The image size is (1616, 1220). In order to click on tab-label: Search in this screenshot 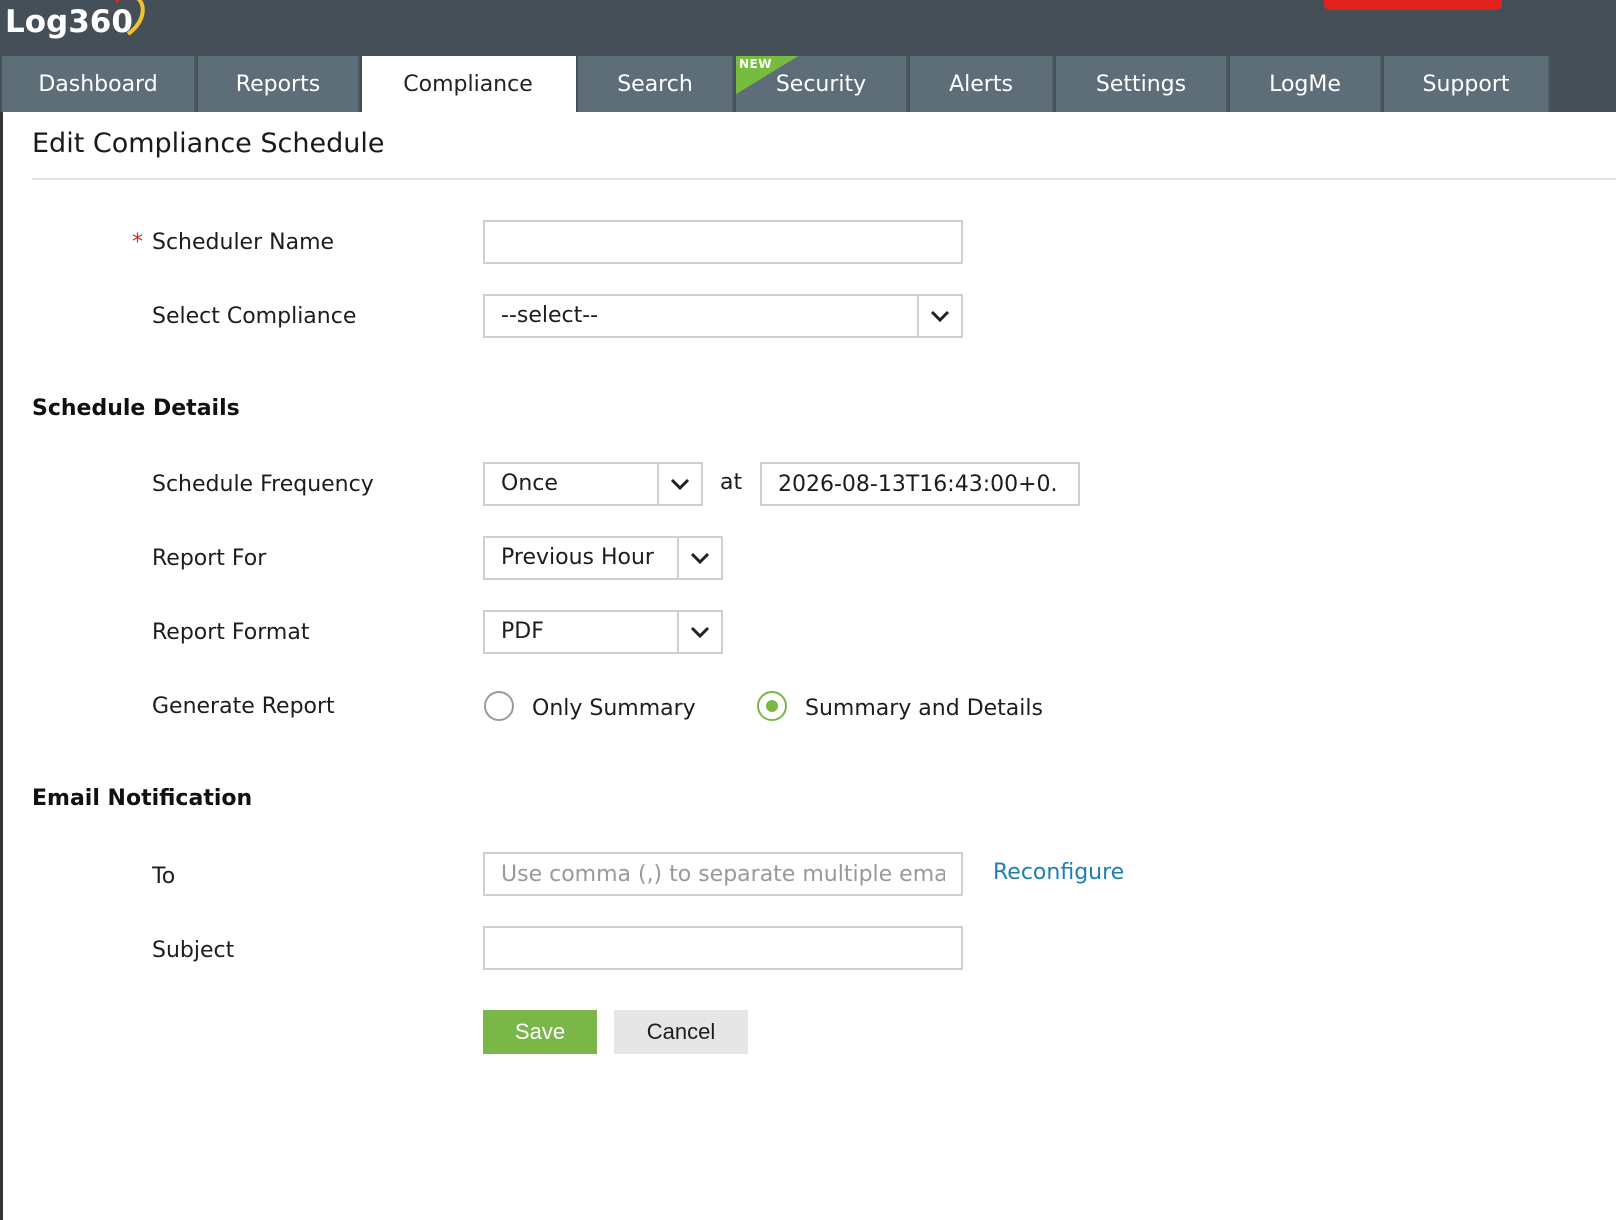, I will do `click(655, 84)`.